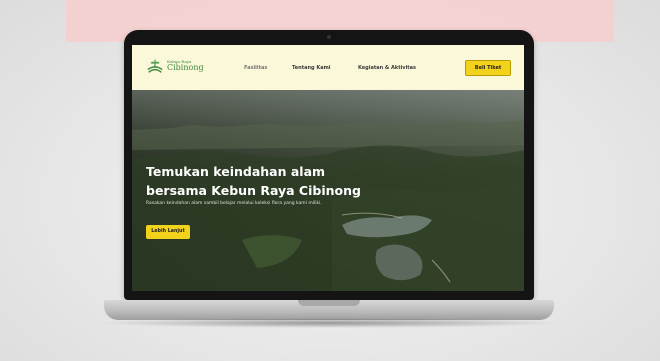 The height and width of the screenshot is (361, 660). What do you see at coordinates (387, 68) in the screenshot?
I see `nav-link-kegiatan: Kegiatan & Aktivitas` at bounding box center [387, 68].